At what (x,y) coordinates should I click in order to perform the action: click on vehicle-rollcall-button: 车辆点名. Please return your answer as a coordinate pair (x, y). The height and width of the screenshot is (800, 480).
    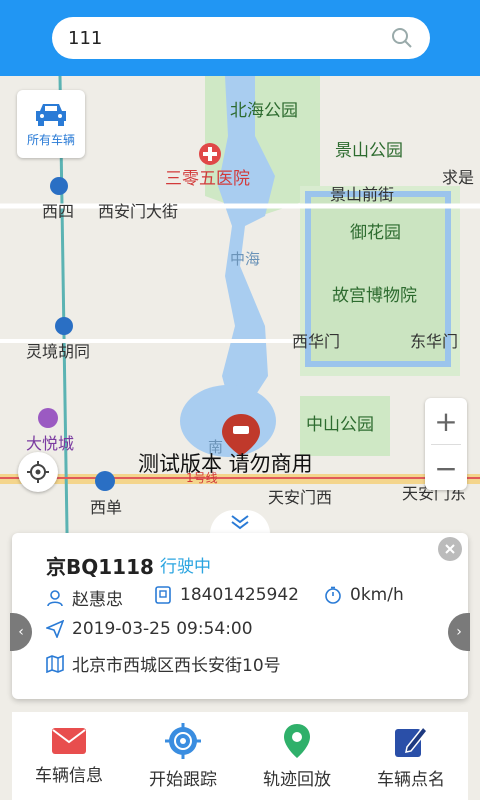
    Looking at the image, I should click on (411, 756).